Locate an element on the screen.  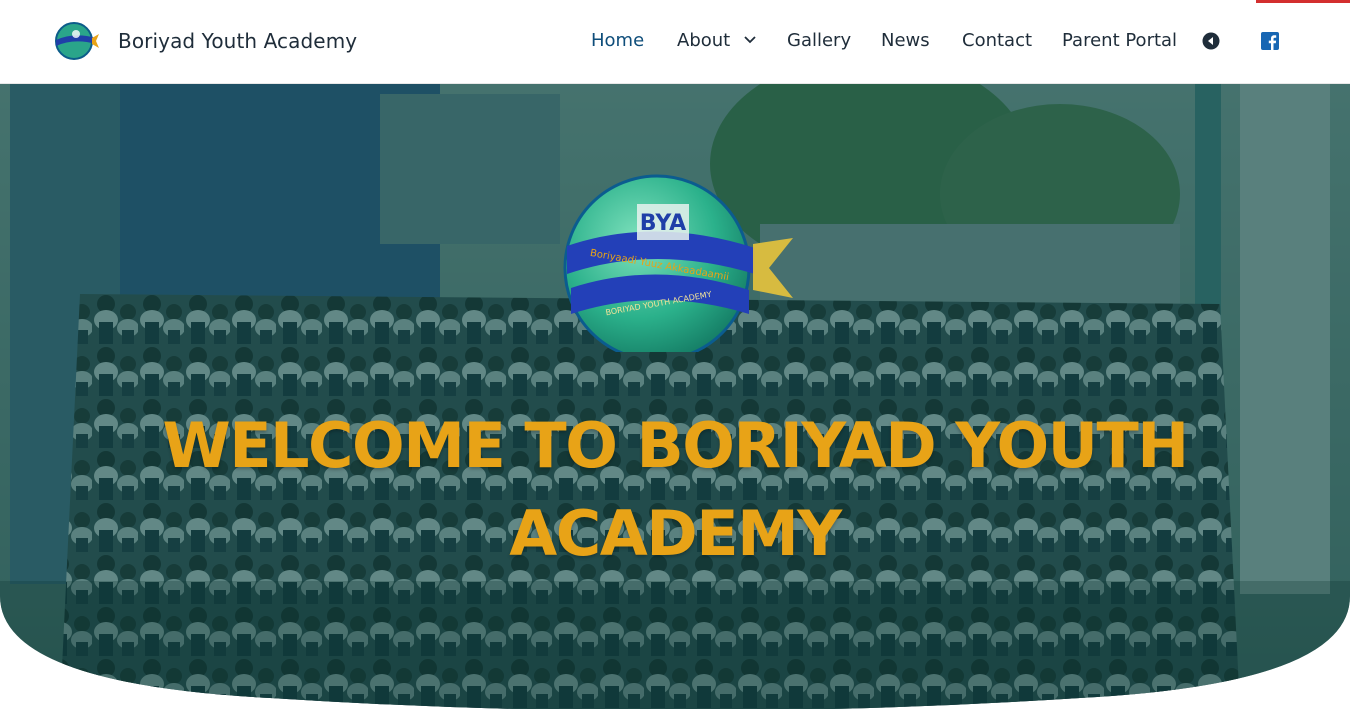
nav-item-gallery: Gallery is located at coordinates (819, 41).